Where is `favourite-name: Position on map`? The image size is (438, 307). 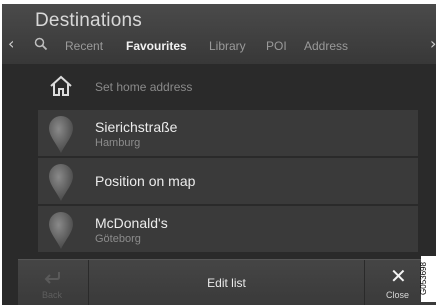
favourite-name: Position on map is located at coordinates (145, 181).